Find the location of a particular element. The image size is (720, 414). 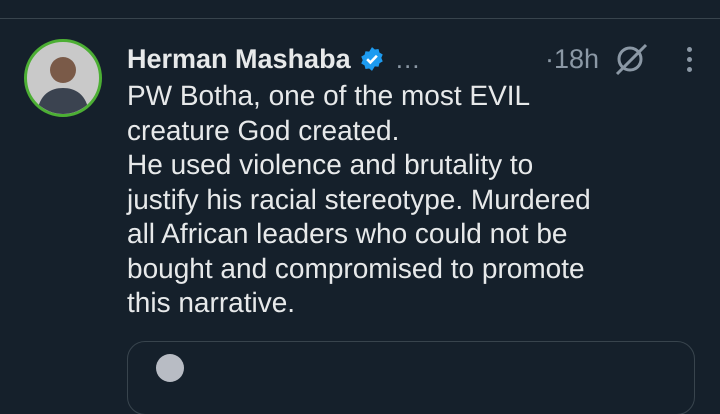

post-text-line: all African leaders who could not be is located at coordinates (347, 234).